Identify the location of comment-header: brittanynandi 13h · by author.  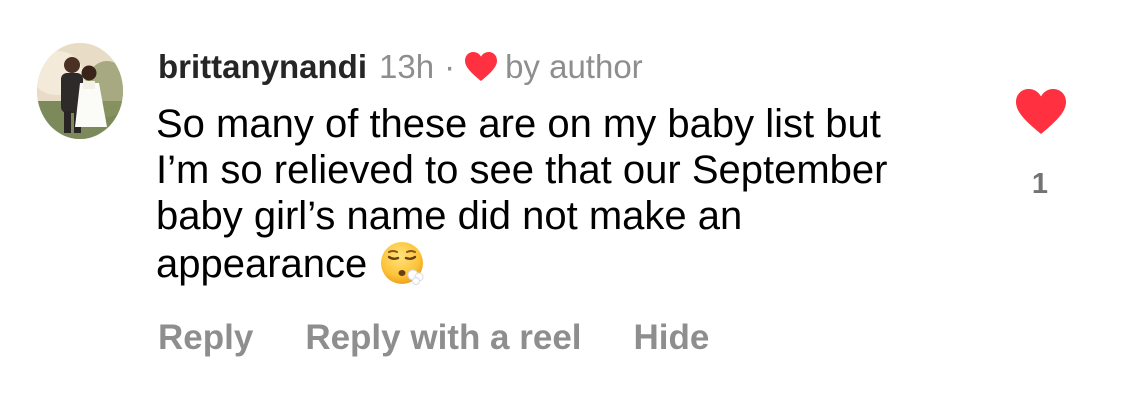
(400, 67).